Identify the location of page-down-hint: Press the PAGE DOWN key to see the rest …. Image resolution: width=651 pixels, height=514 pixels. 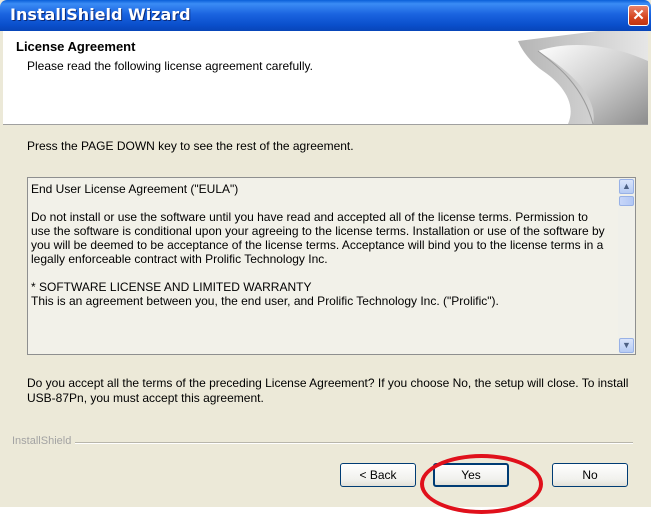
(190, 146).